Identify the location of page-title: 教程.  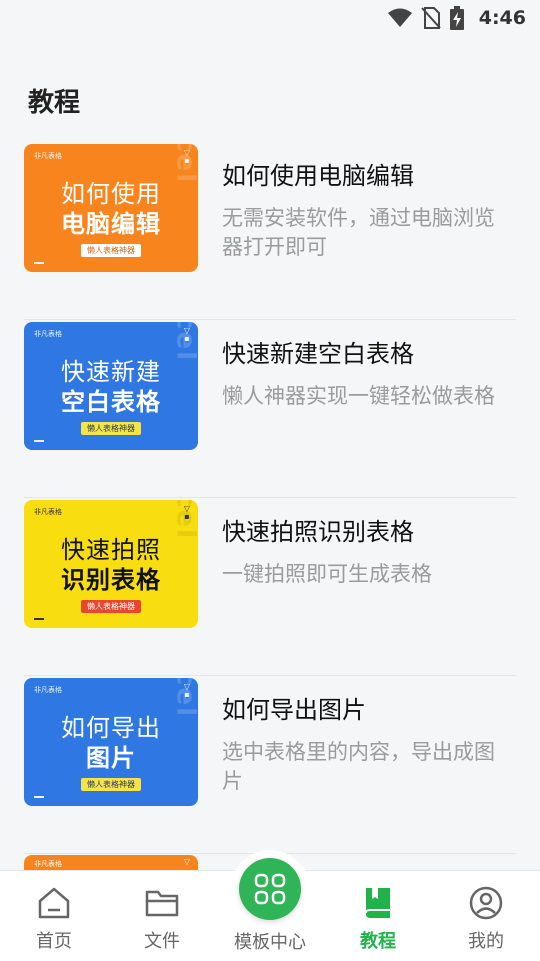
(54, 103).